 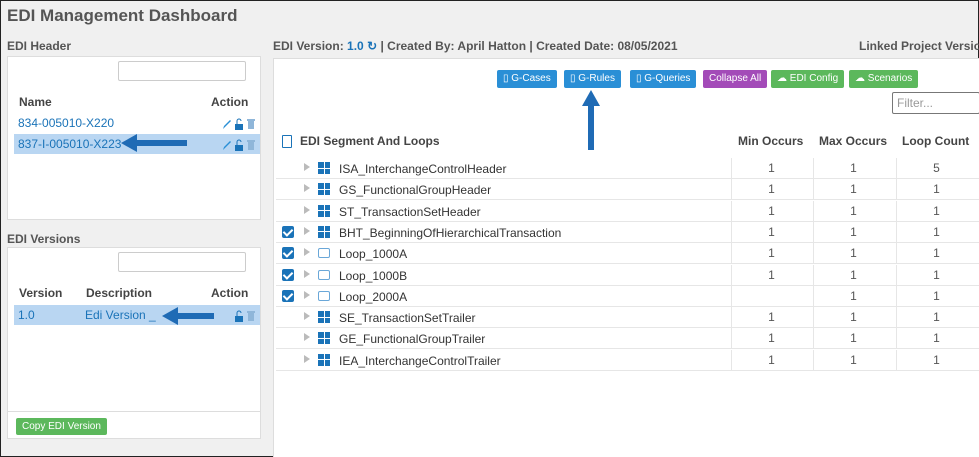 What do you see at coordinates (627, 254) in the screenshot?
I see `grid-row: Loop_1000A 1 1 1` at bounding box center [627, 254].